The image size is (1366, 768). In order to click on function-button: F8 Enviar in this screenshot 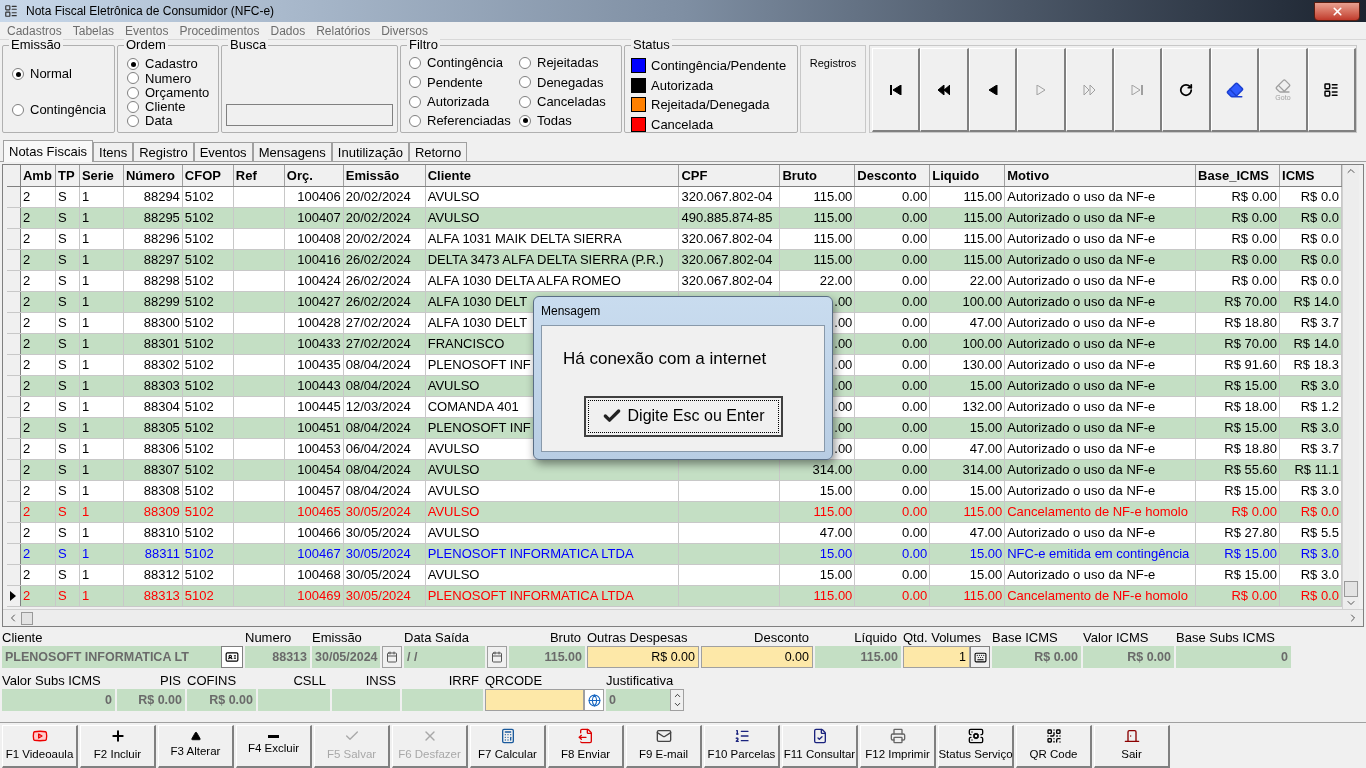, I will do `click(586, 746)`.